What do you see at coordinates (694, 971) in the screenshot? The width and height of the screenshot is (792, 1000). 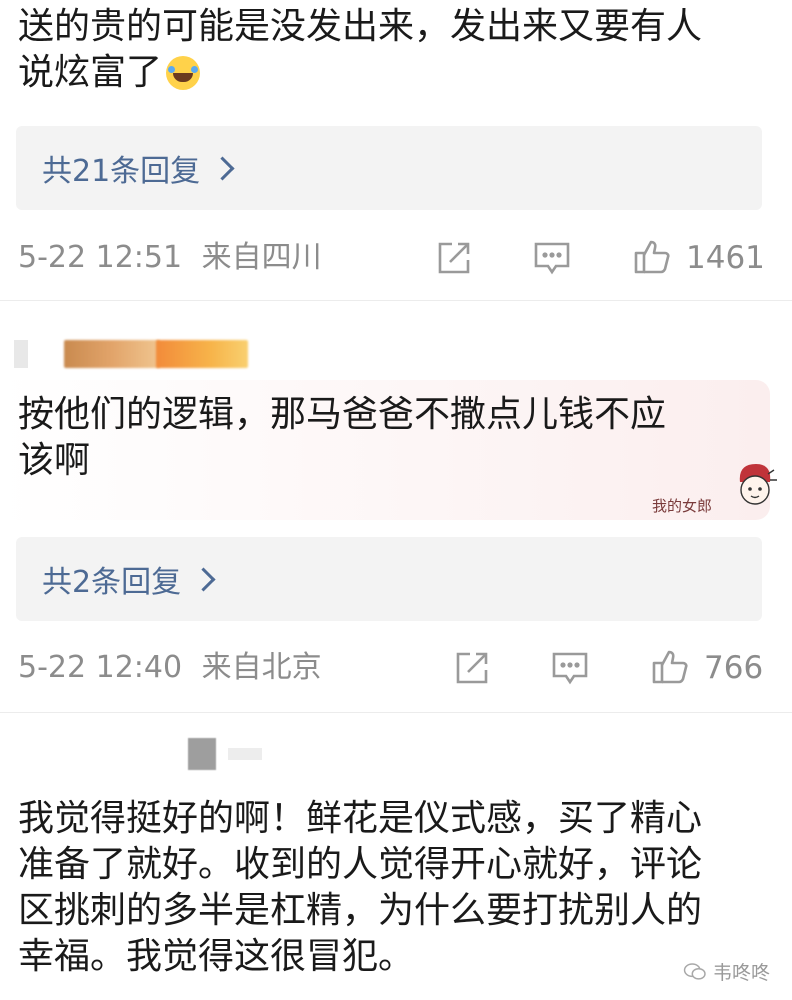 I see `wechat-icon` at bounding box center [694, 971].